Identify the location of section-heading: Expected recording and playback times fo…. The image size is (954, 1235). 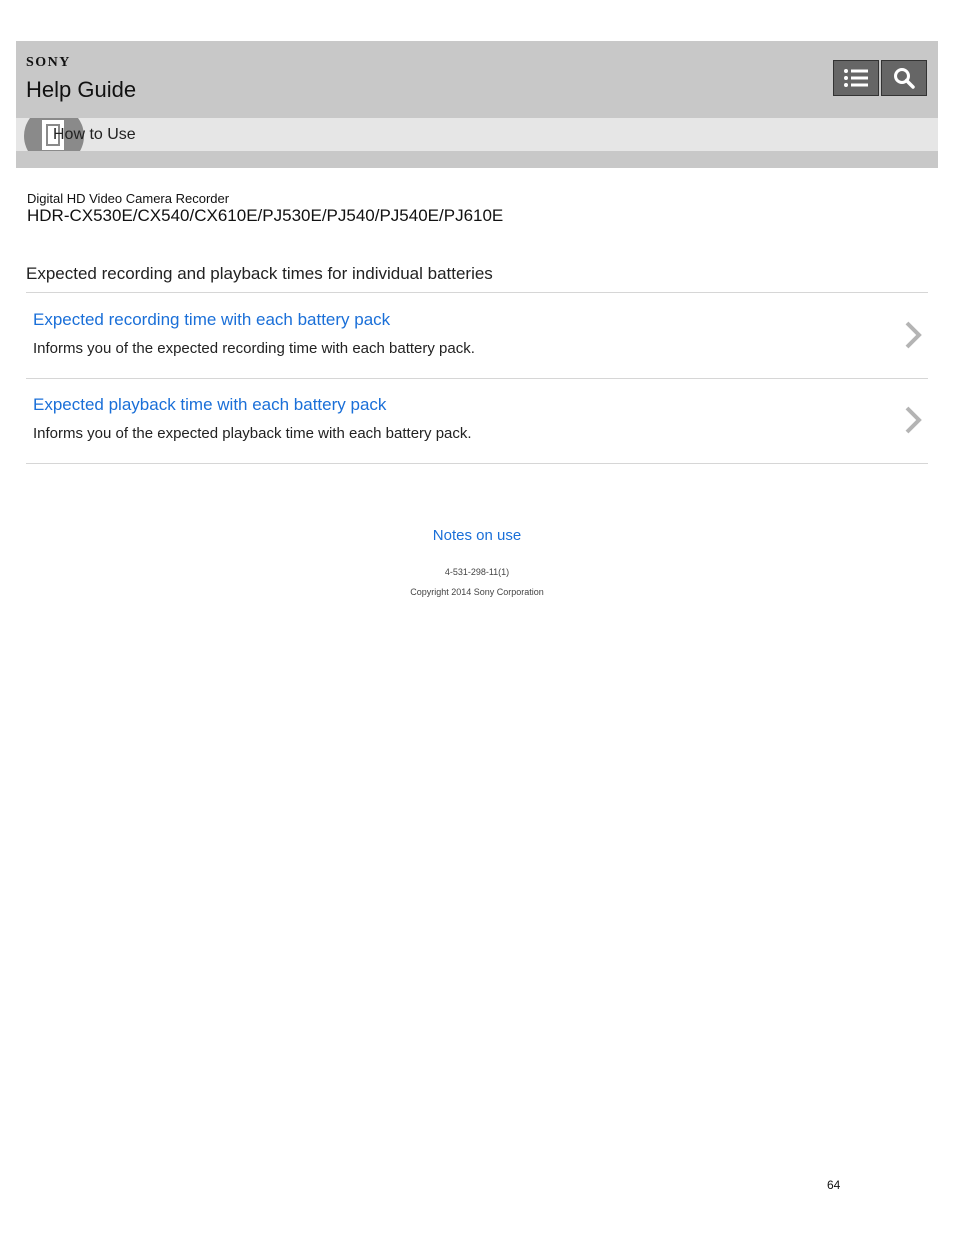
(259, 273).